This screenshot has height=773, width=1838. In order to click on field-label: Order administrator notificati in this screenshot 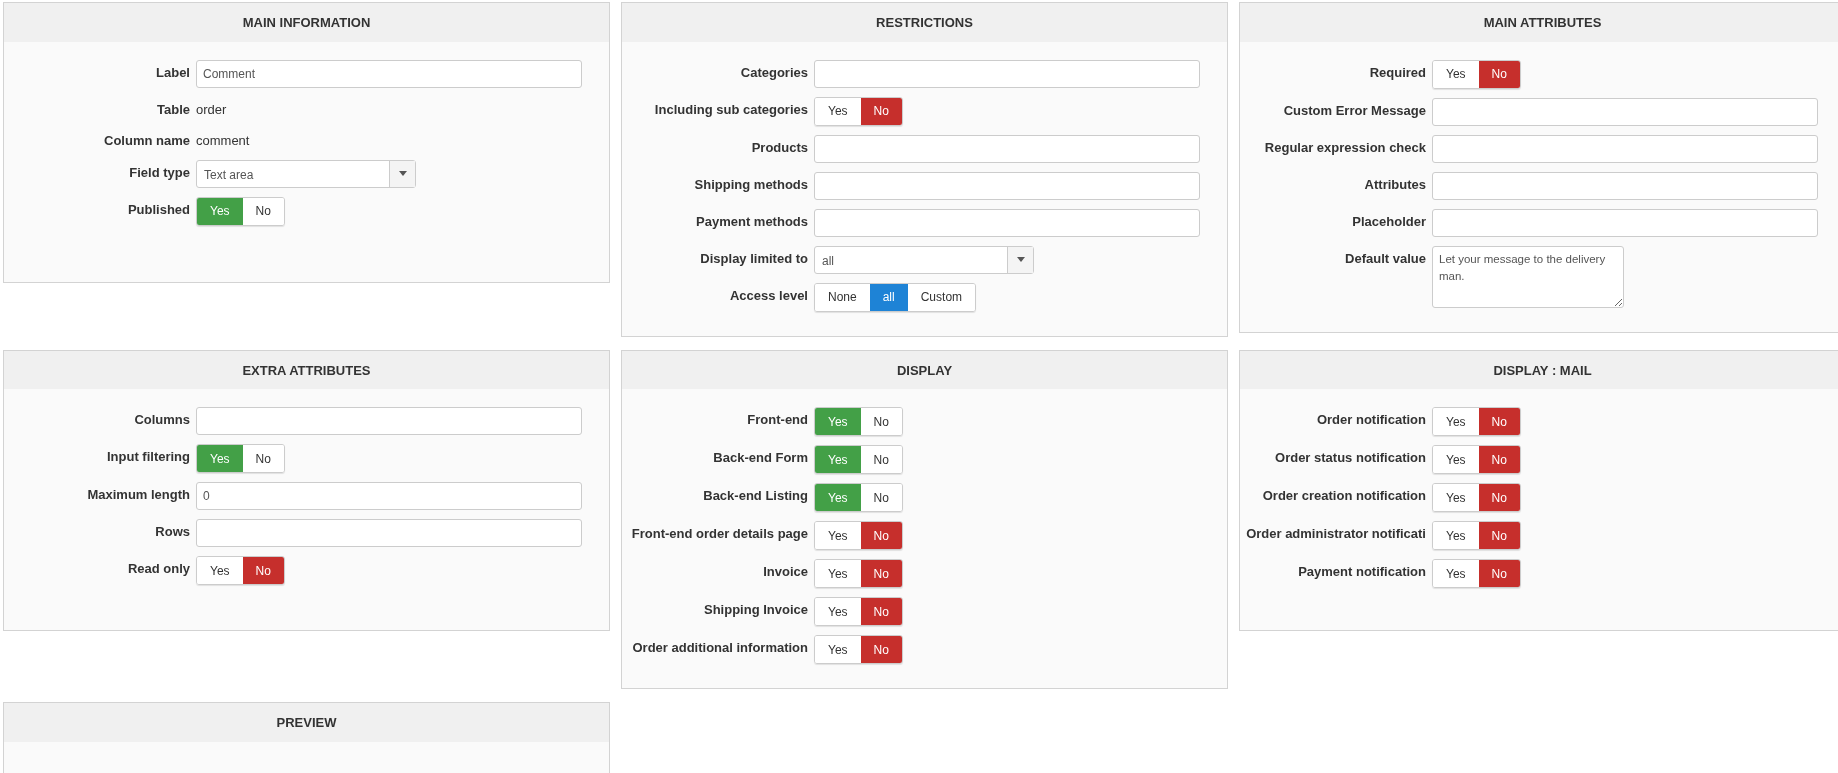, I will do `click(1336, 534)`.